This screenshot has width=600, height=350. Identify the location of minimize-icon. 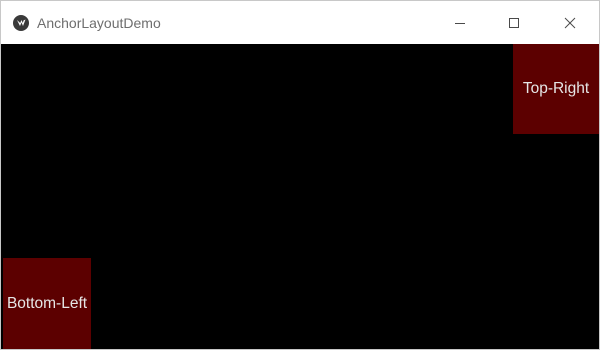
(460, 23).